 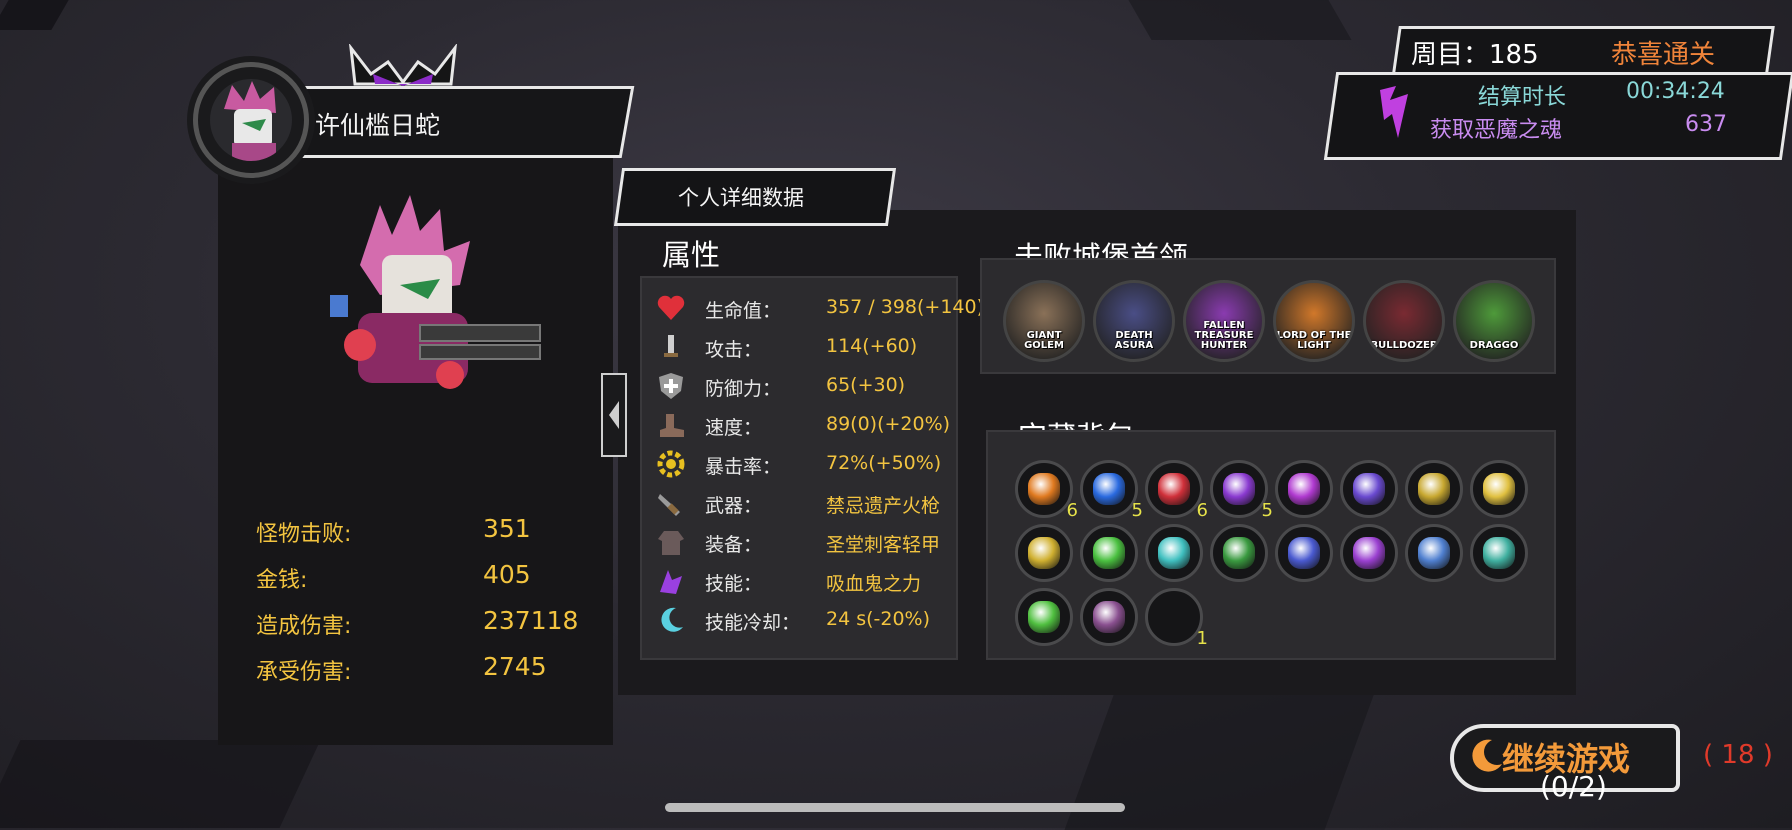 What do you see at coordinates (825, 308) in the screenshot?
I see `attr-row-hp: 生命值： 357 / 398(+140)` at bounding box center [825, 308].